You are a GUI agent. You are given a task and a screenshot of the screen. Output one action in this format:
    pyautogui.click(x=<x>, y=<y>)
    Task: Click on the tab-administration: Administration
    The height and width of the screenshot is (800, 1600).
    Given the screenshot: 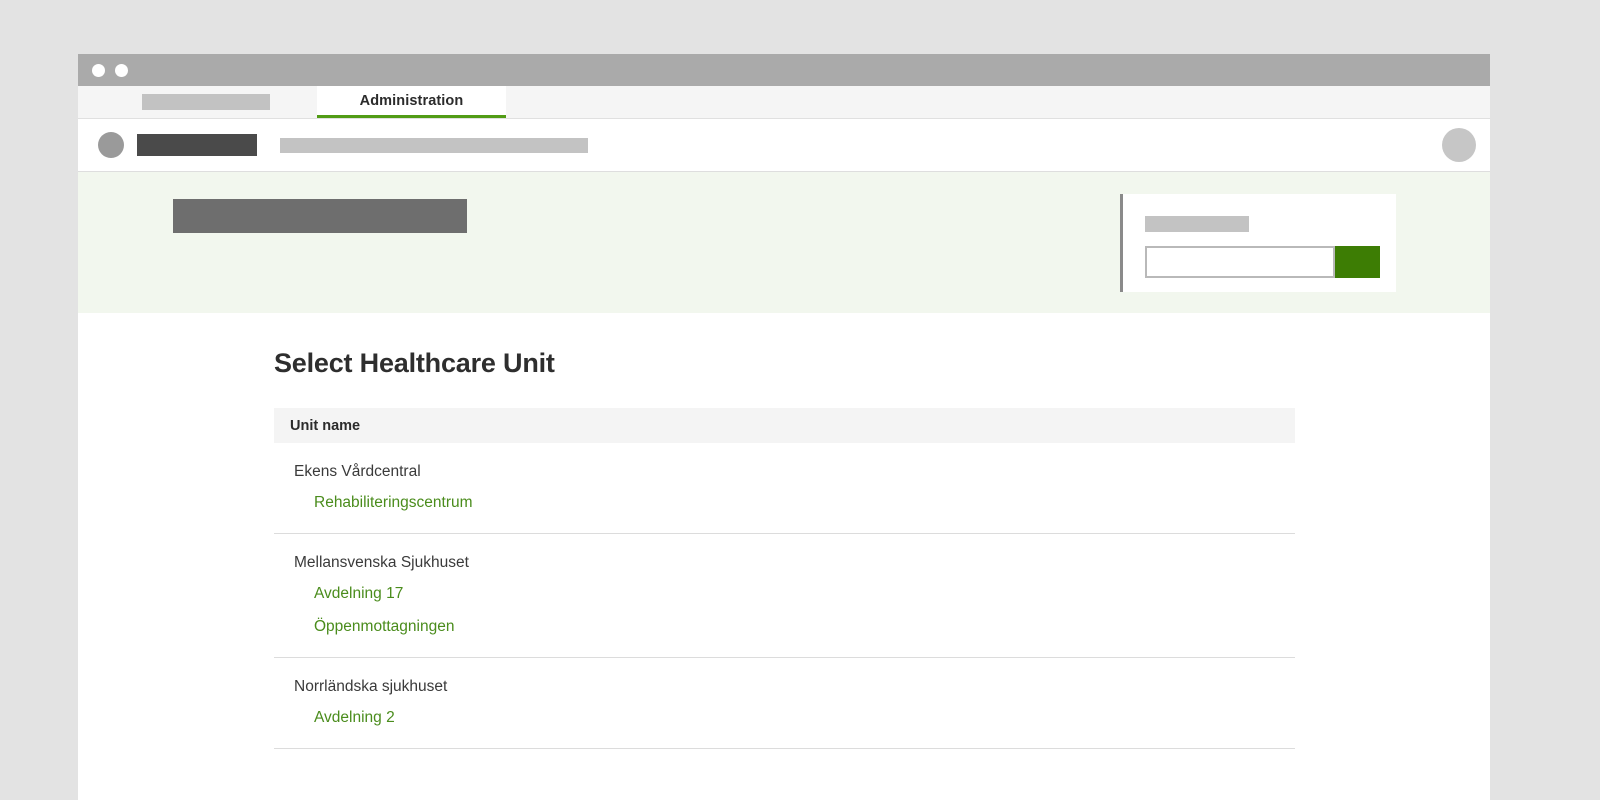 What is the action you would take?
    pyautogui.click(x=411, y=102)
    